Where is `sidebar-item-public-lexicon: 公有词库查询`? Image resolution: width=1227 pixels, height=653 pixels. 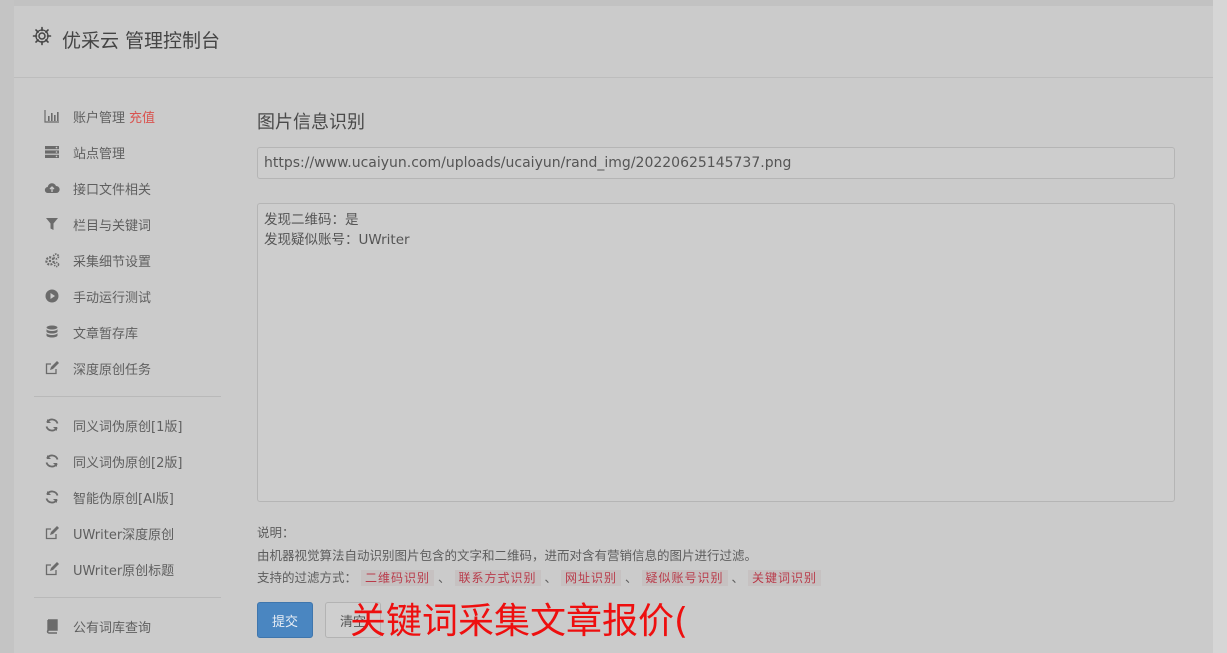 sidebar-item-public-lexicon: 公有词库查询 is located at coordinates (97, 626).